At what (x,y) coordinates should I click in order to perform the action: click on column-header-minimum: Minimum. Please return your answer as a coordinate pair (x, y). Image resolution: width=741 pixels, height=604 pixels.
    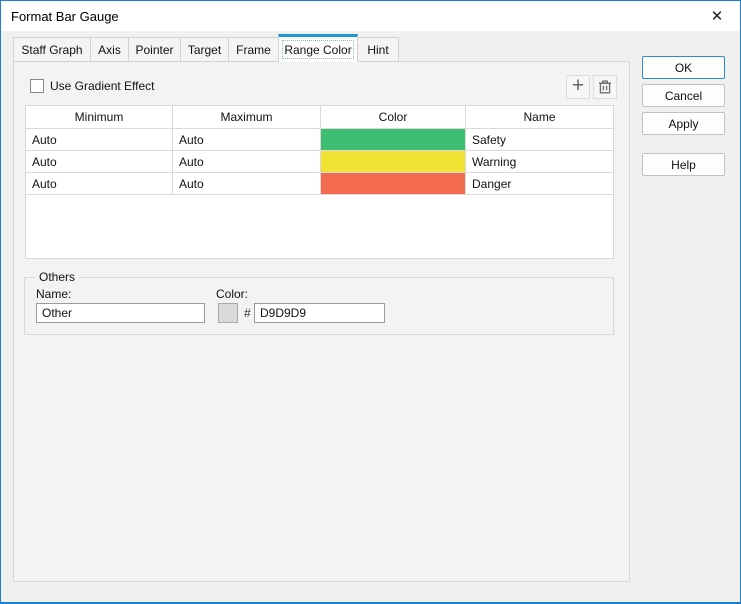
    Looking at the image, I should click on (99, 117).